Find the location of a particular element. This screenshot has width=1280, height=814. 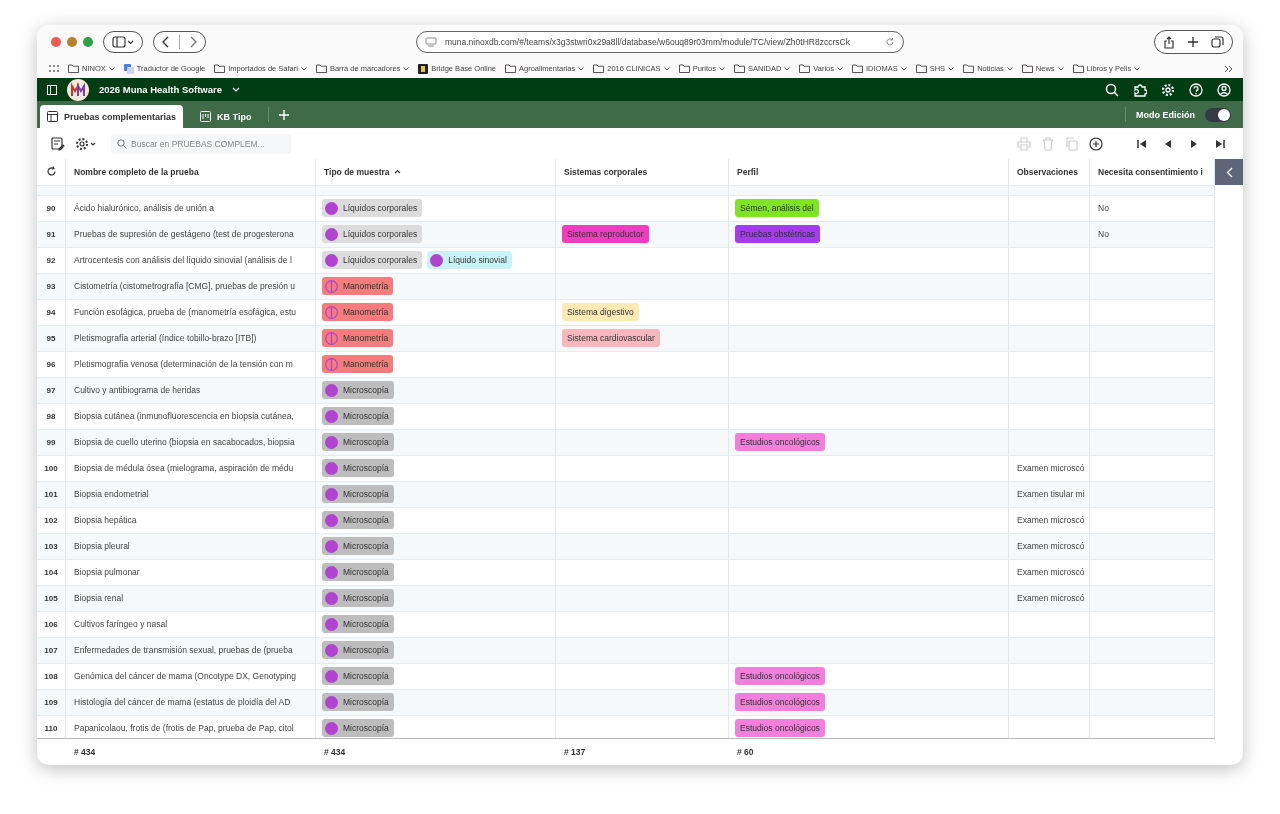

address-bar: muna.ninoxdb.com/#/teams/x3g3stwri0x29a8ll/database/w6ouq89r03mm/module/TC/view/Zh0tHR8zccrsCk is located at coordinates (660, 42).